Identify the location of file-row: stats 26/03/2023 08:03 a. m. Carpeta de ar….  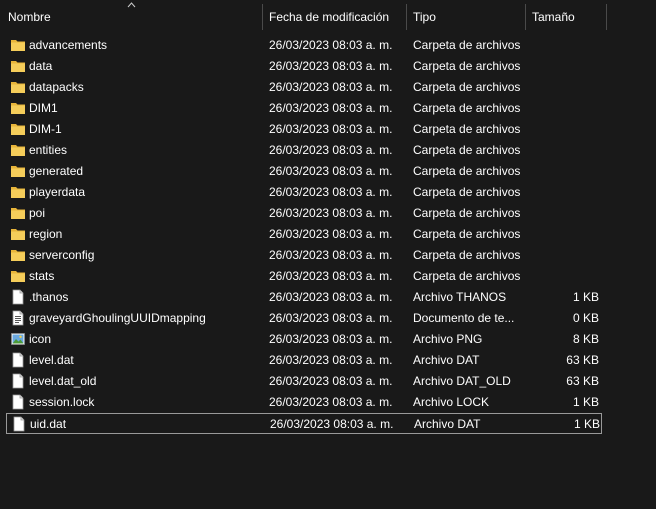
(304, 276).